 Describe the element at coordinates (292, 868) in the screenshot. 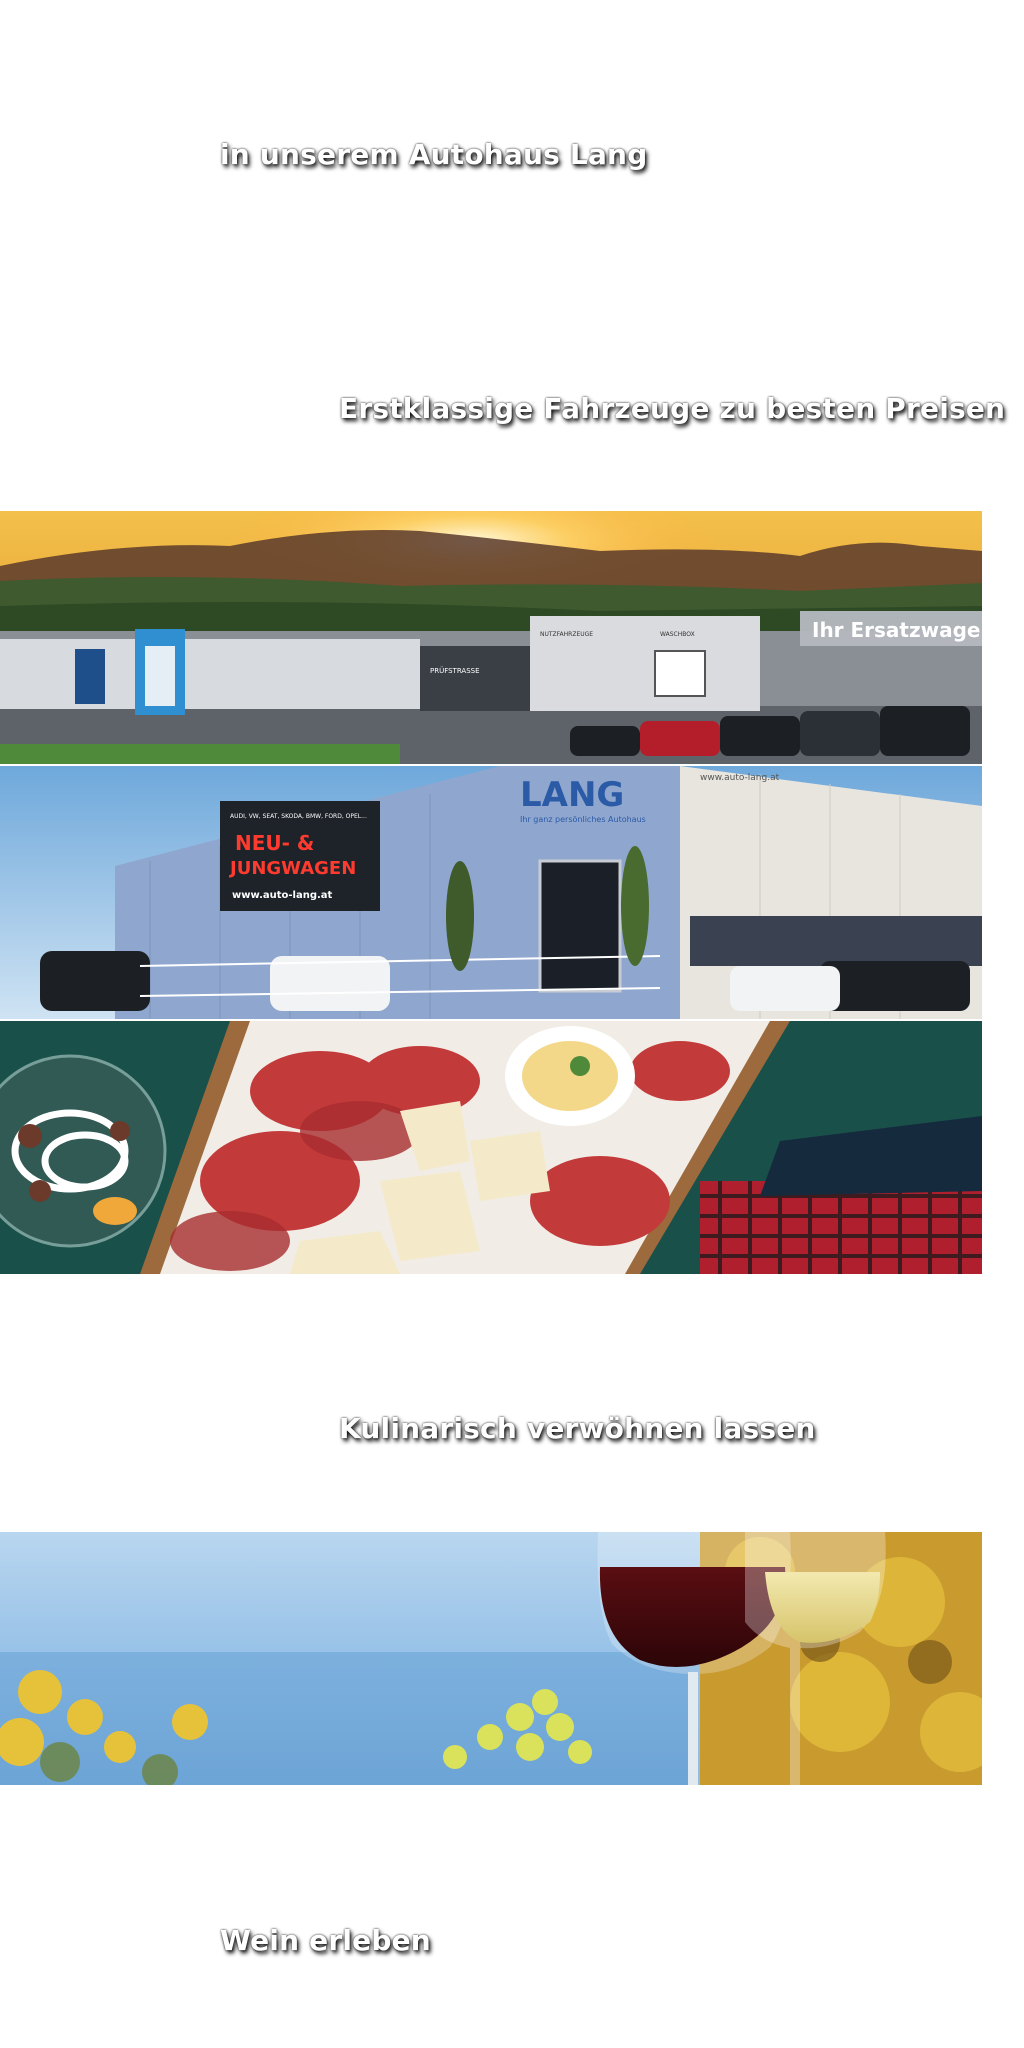

I see `banner-headline-2: JUNGWAGEN` at that location.